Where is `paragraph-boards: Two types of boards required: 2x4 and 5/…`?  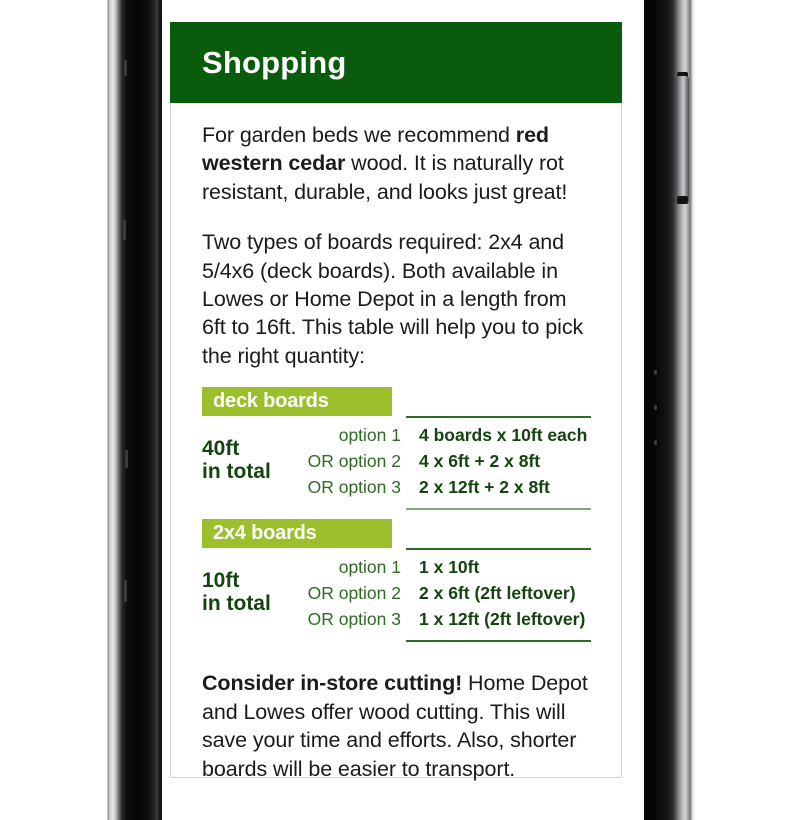
paragraph-boards: Two types of boards required: 2x4 and 5/… is located at coordinates (393, 299).